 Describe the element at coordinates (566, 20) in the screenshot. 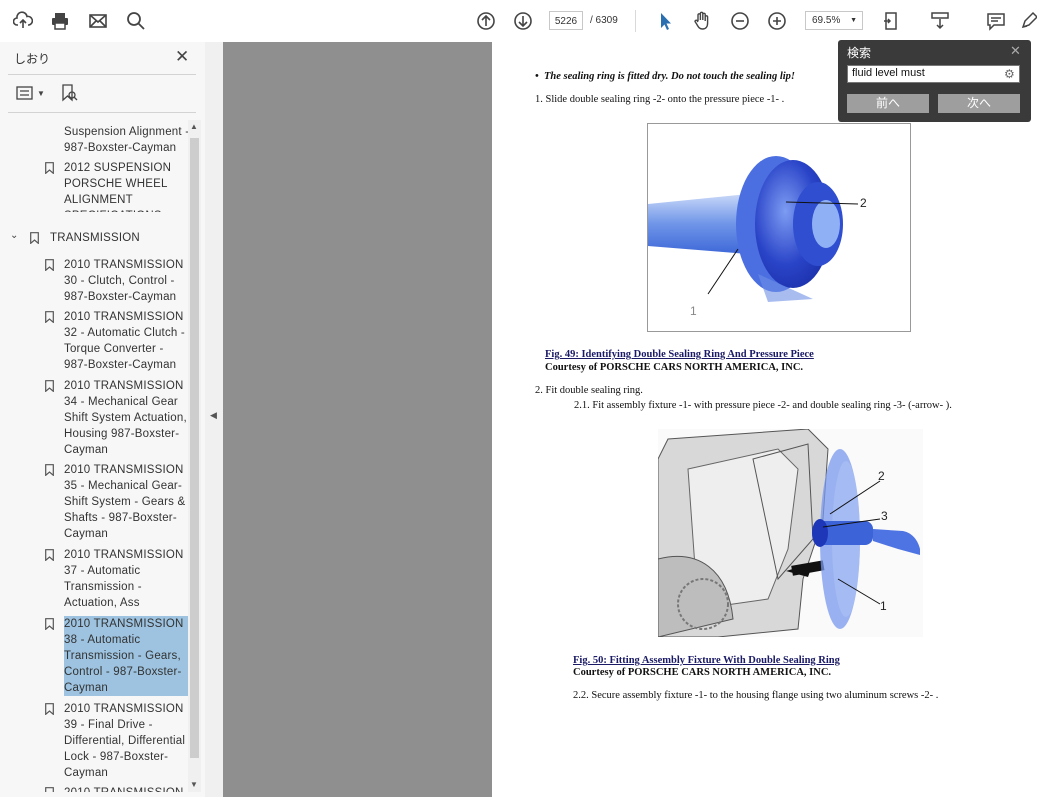

I see `page-number-input: 5226` at that location.